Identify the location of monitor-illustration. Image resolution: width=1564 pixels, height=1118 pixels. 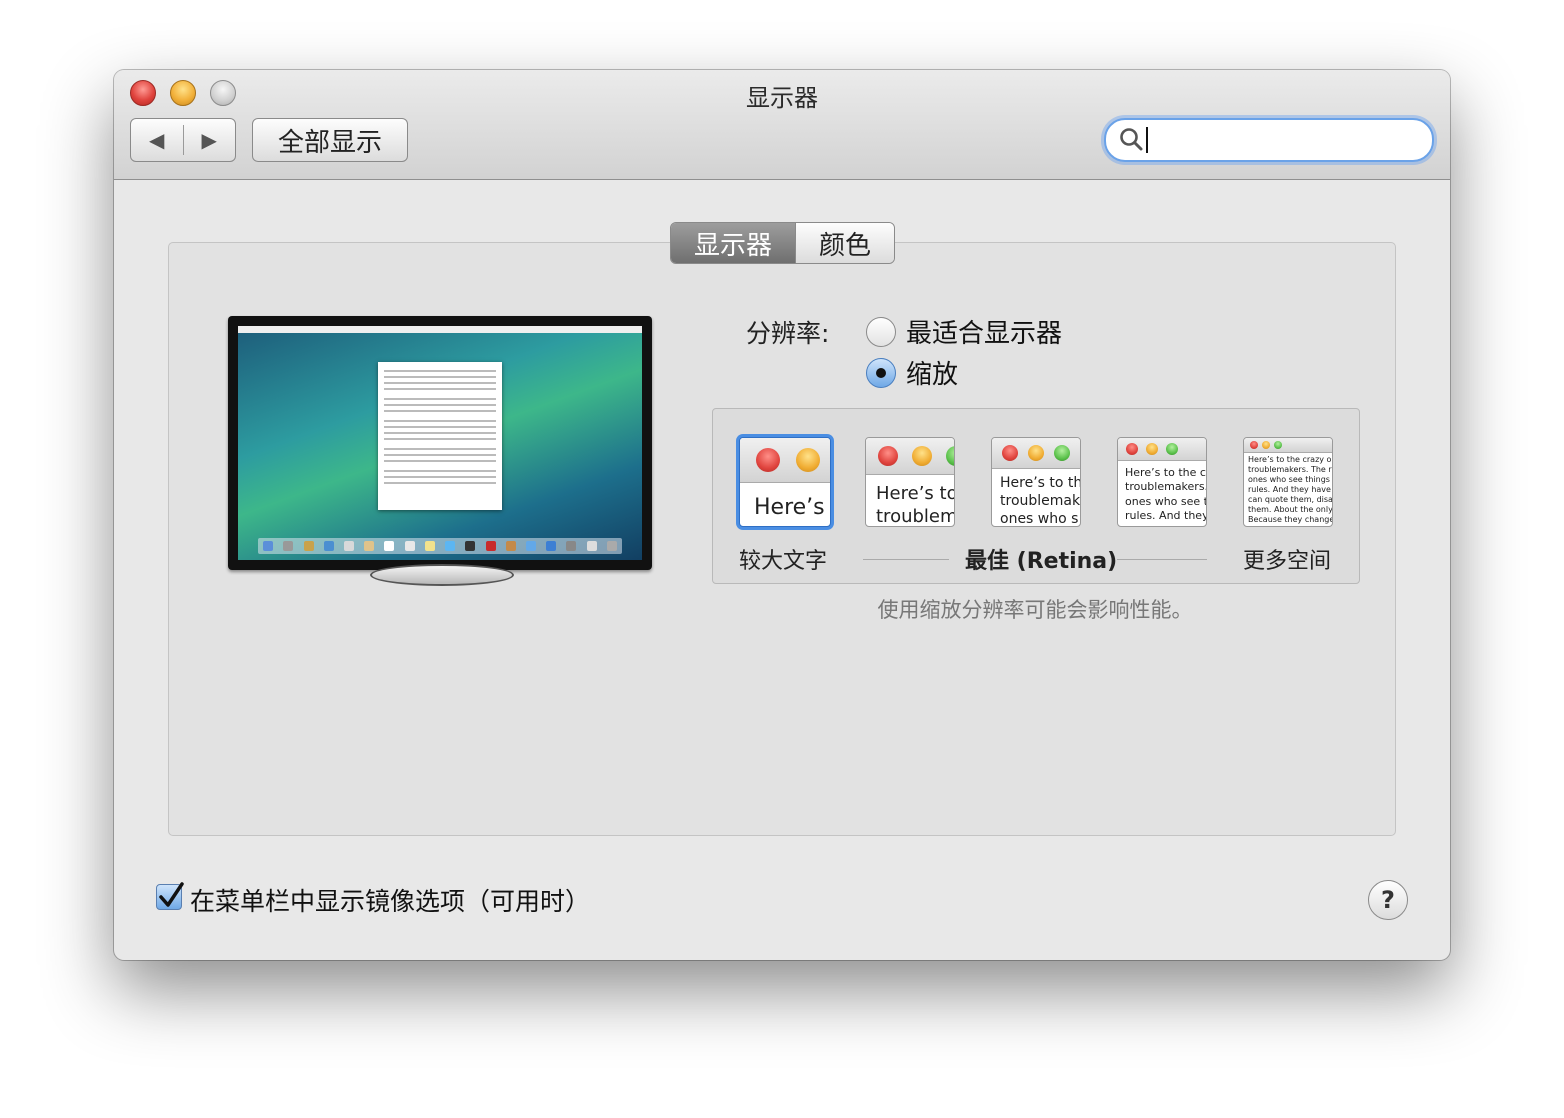
(440, 451).